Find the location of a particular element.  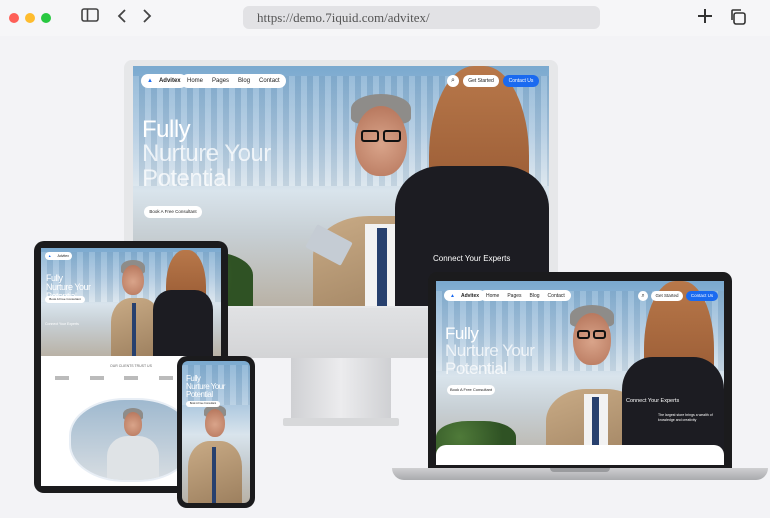

sidebar-icon is located at coordinates (90, 18).